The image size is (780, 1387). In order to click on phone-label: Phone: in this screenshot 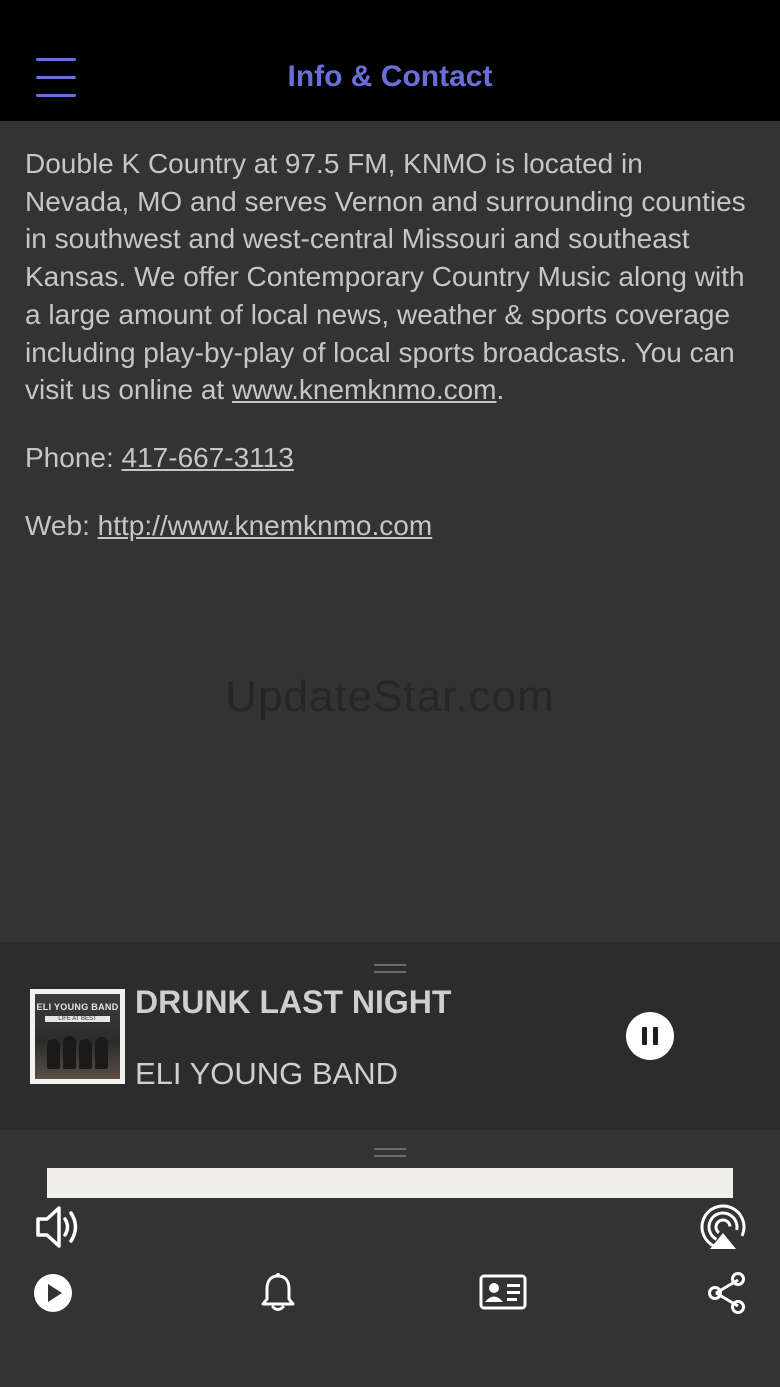, I will do `click(73, 457)`.